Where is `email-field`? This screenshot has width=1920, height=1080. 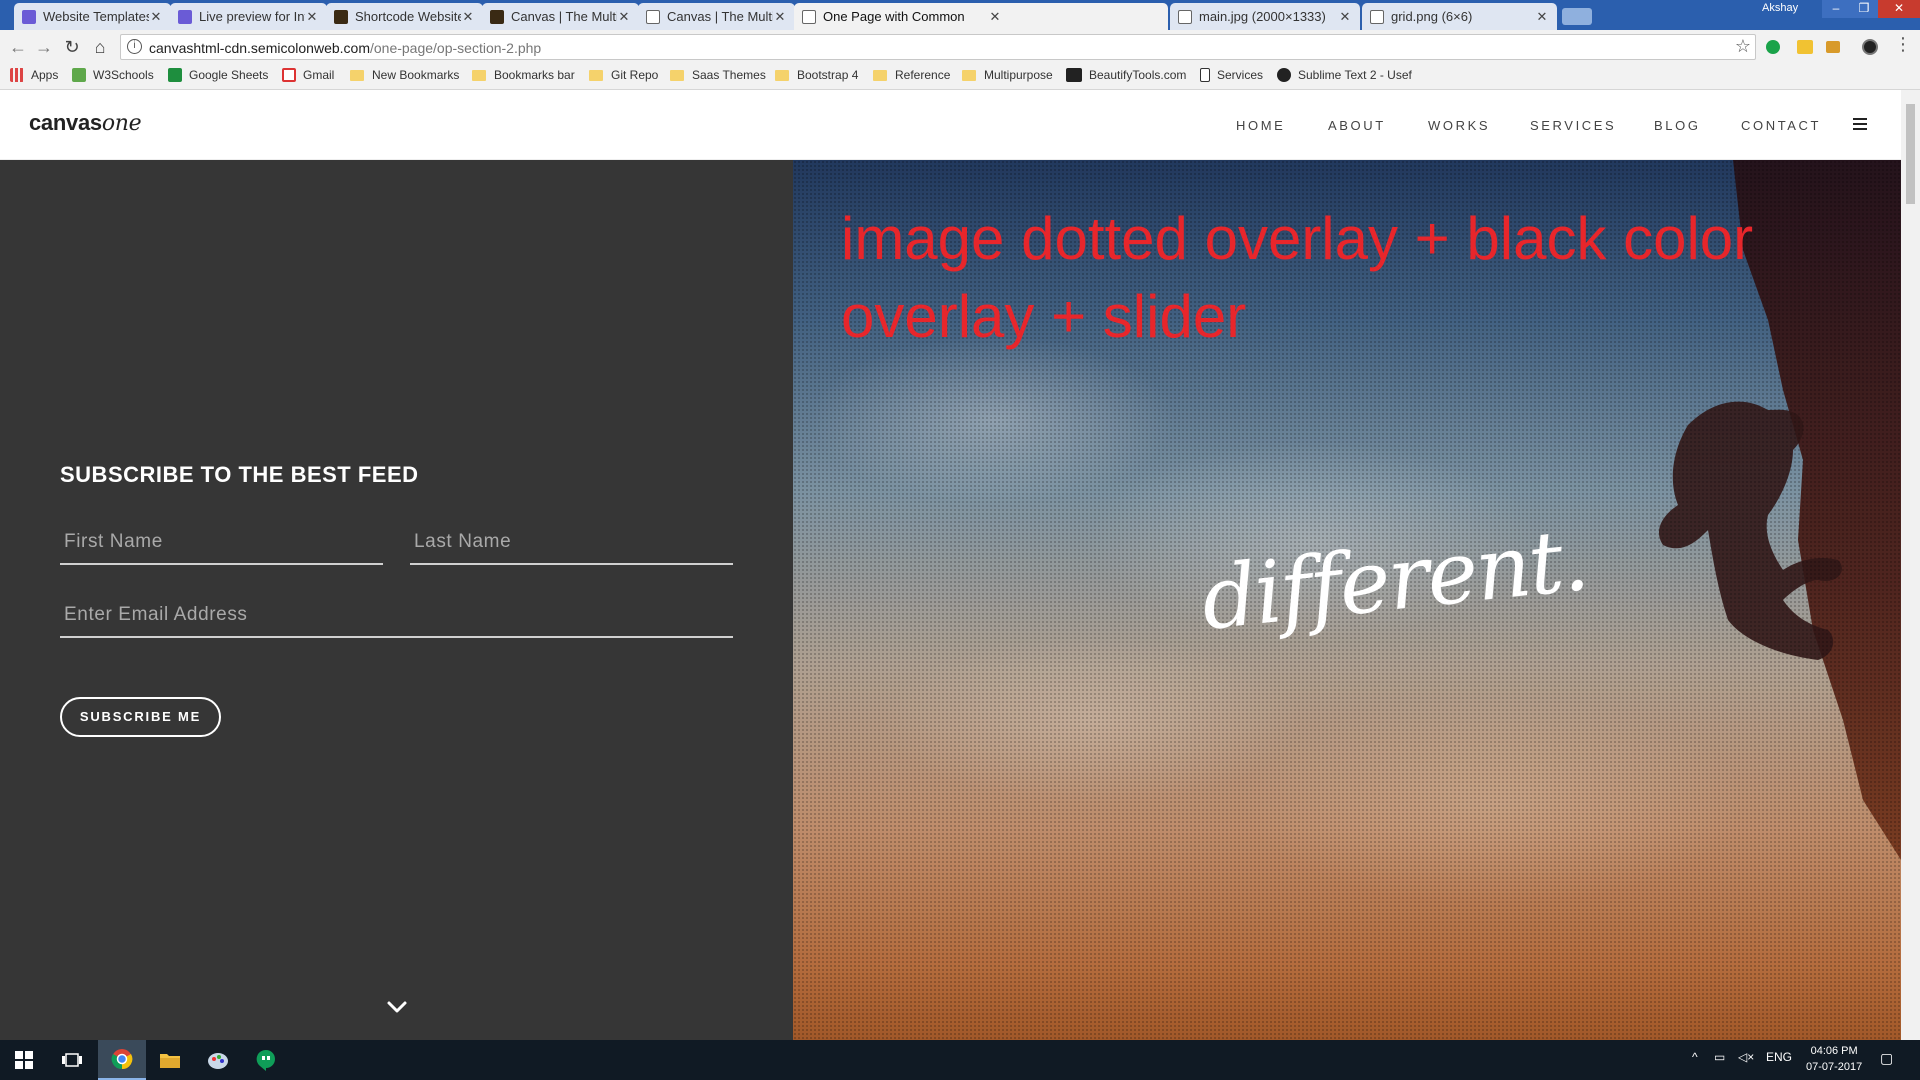 email-field is located at coordinates (396, 617).